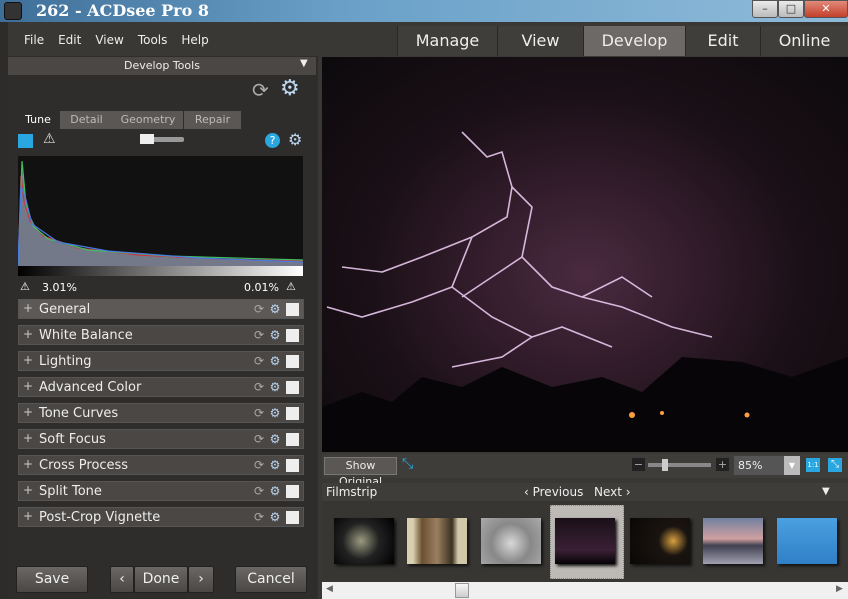 The image size is (848, 599). Describe the element at coordinates (304, 63) in the screenshot. I see `panel-menu-icon: ▼` at that location.